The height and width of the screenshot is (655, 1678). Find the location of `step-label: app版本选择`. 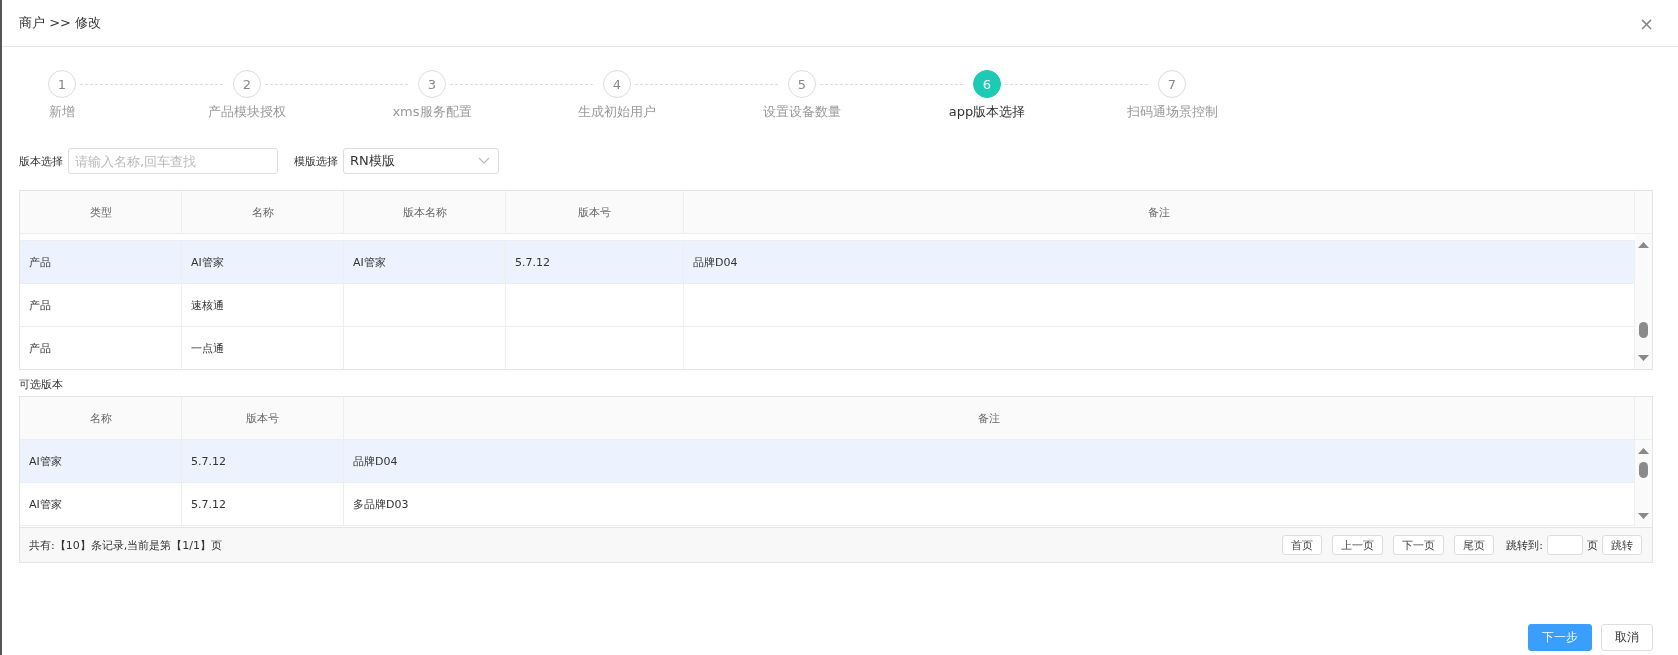

step-label: app版本选择 is located at coordinates (987, 112).